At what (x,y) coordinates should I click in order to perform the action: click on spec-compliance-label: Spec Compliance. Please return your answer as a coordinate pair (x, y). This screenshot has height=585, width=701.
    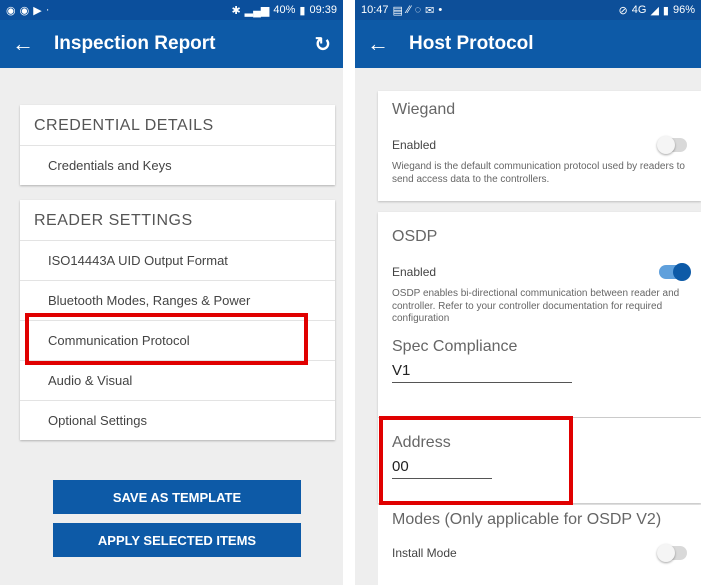
    Looking at the image, I should click on (455, 346).